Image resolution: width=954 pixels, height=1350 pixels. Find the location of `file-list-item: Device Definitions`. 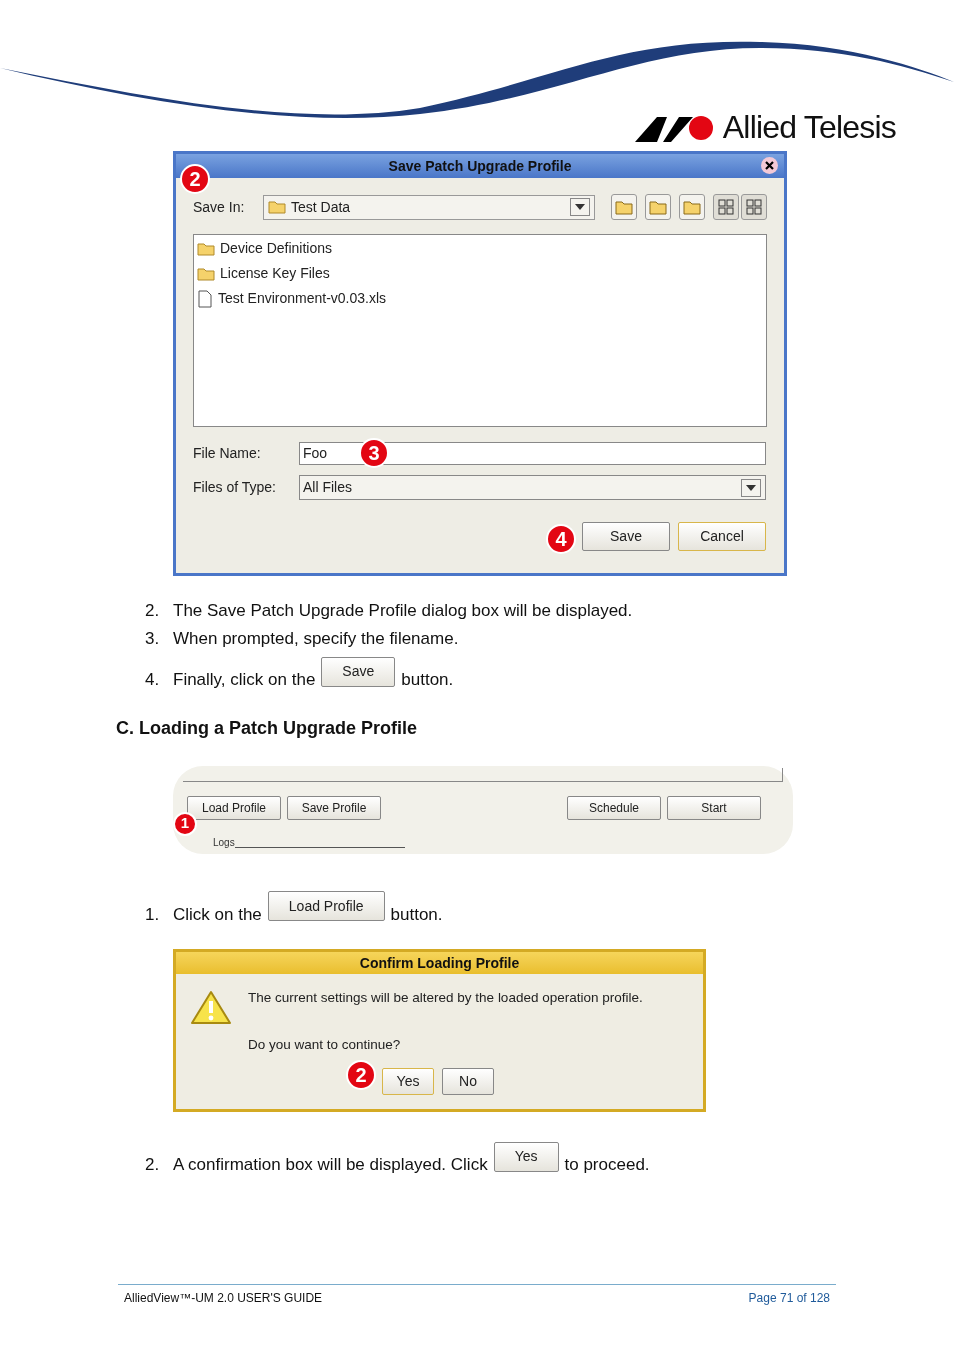

file-list-item: Device Definitions is located at coordinates (480, 248).